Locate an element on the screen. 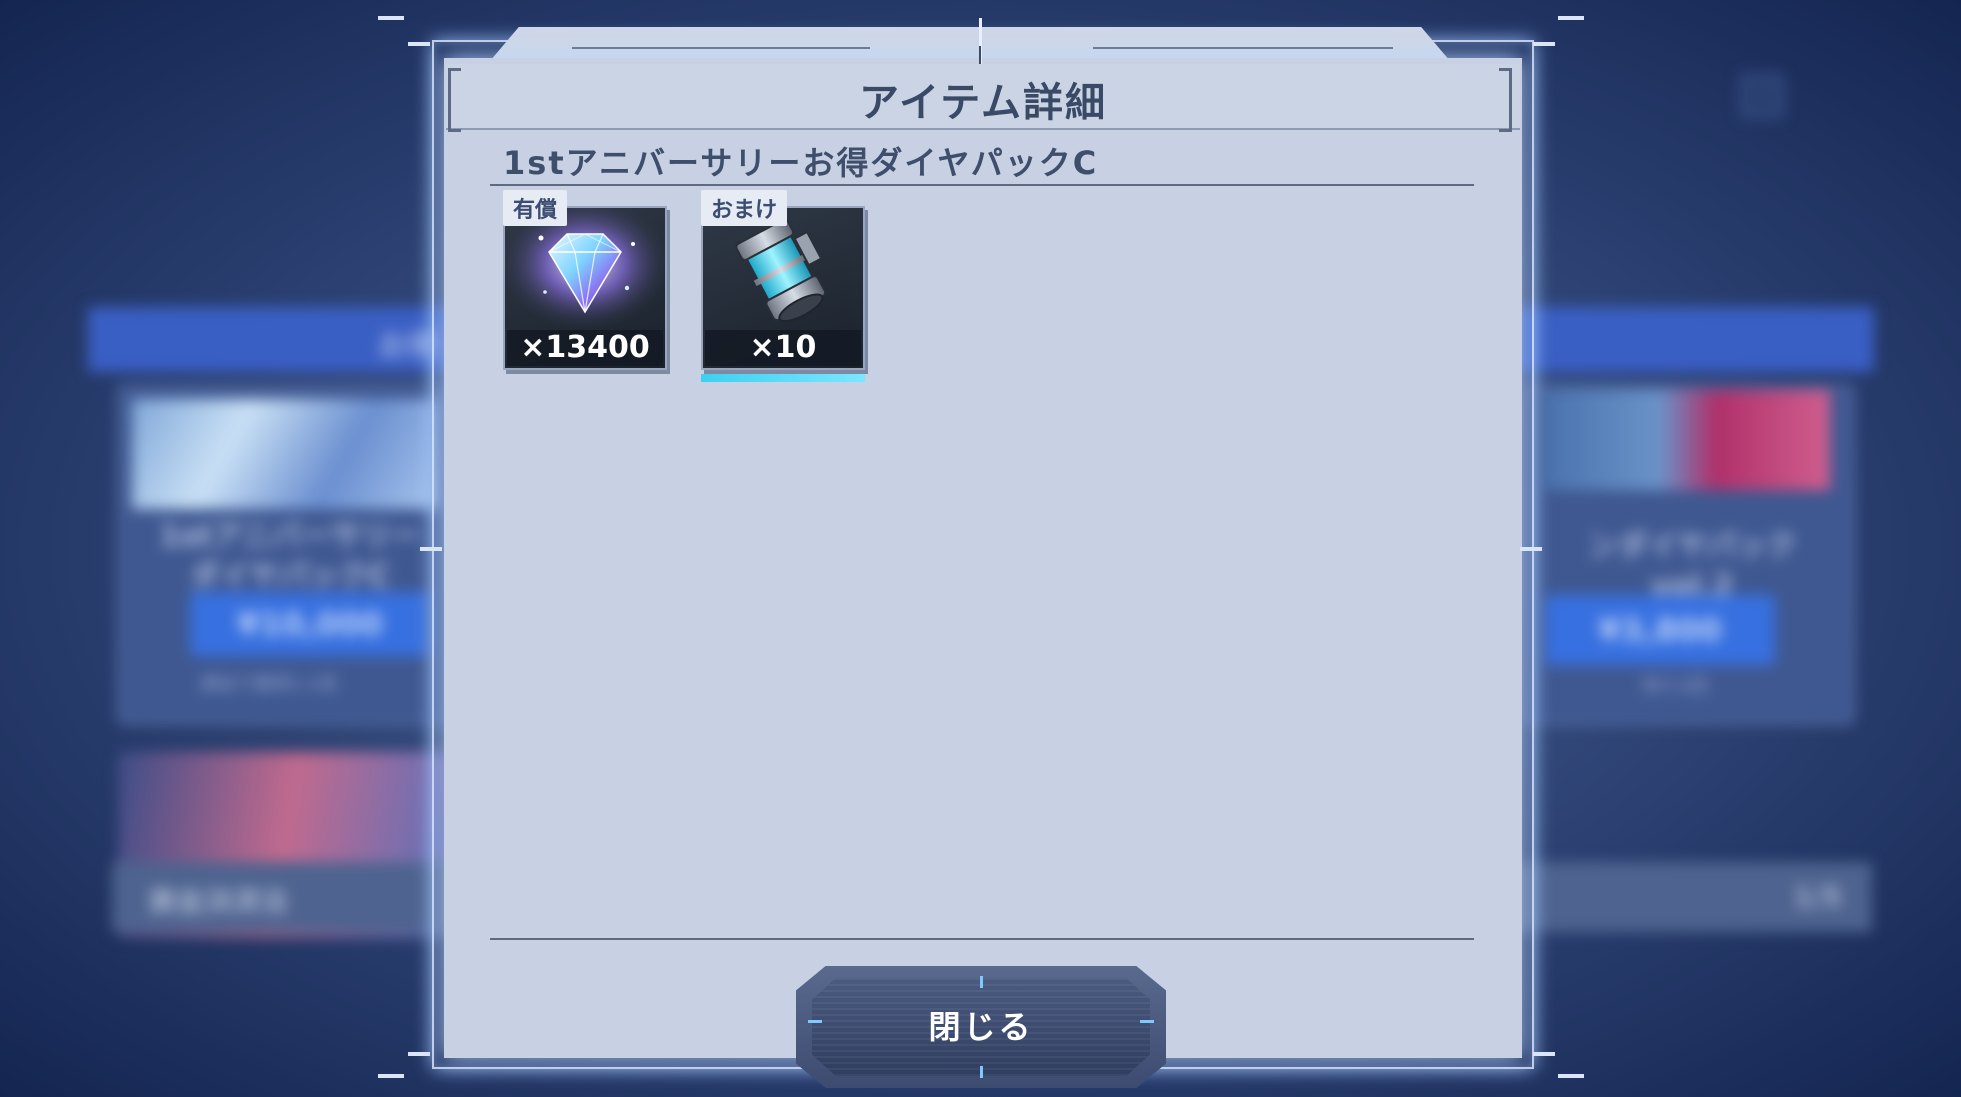 The height and width of the screenshot is (1097, 1961). item-tile-paid-diamonds: ×13400 有償 is located at coordinates (585, 282).